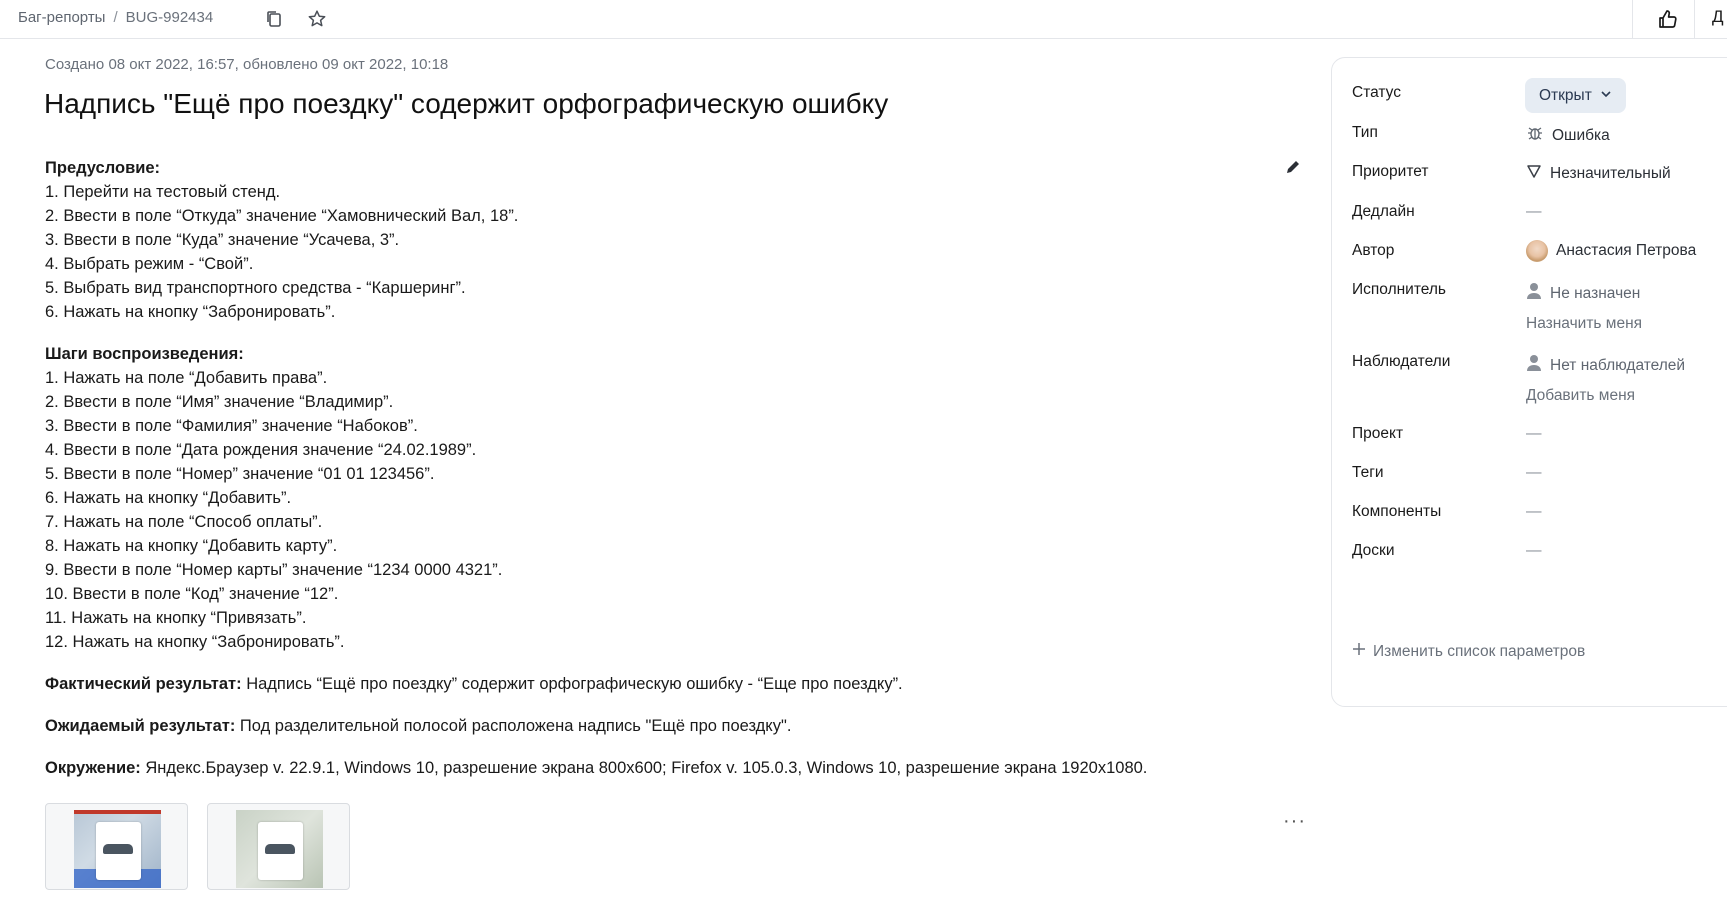 The height and width of the screenshot is (899, 1727). What do you see at coordinates (1359, 651) in the screenshot?
I see `plus-icon` at bounding box center [1359, 651].